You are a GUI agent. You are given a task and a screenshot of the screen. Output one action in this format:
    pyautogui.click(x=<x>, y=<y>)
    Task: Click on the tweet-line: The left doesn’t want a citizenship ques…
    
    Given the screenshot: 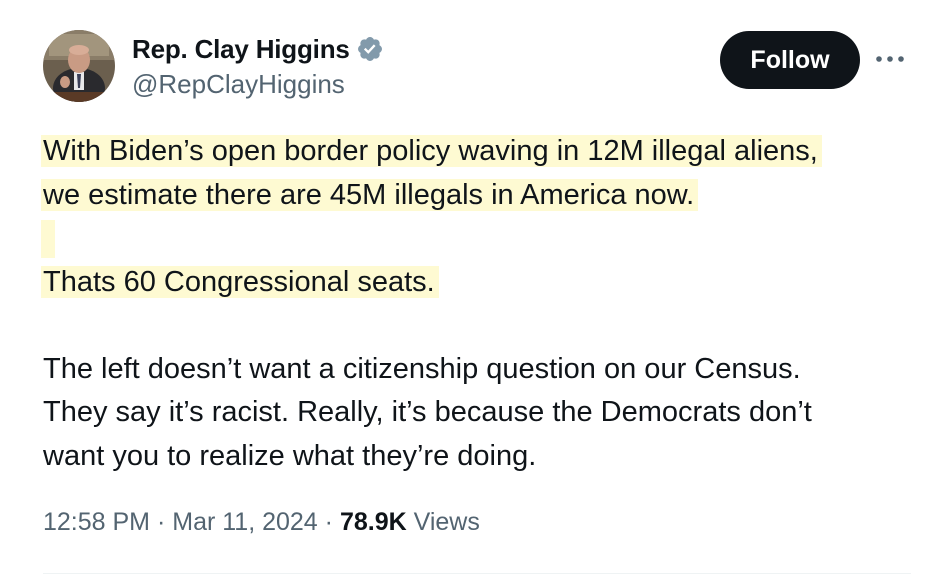 What is the action you would take?
    pyautogui.click(x=422, y=368)
    